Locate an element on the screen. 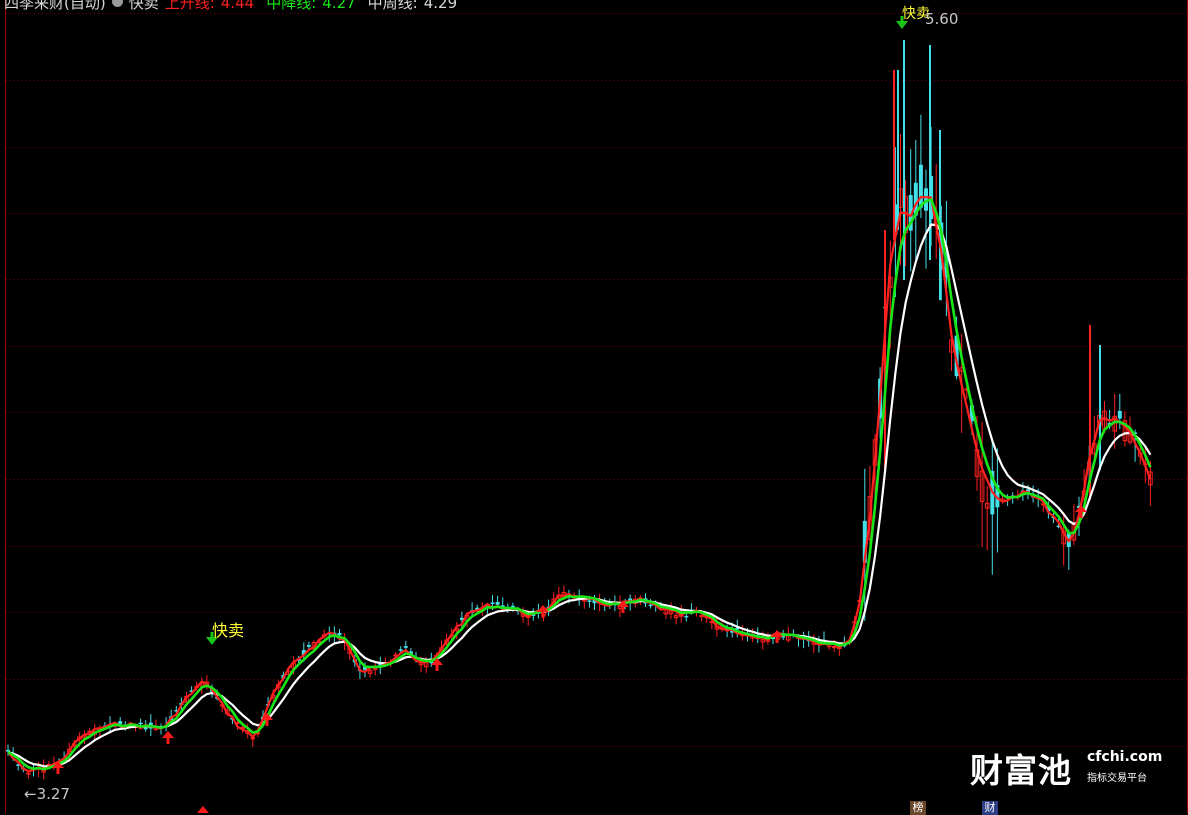 The height and width of the screenshot is (815, 1188). watermark-cn: 财富池 is located at coordinates (1021, 770).